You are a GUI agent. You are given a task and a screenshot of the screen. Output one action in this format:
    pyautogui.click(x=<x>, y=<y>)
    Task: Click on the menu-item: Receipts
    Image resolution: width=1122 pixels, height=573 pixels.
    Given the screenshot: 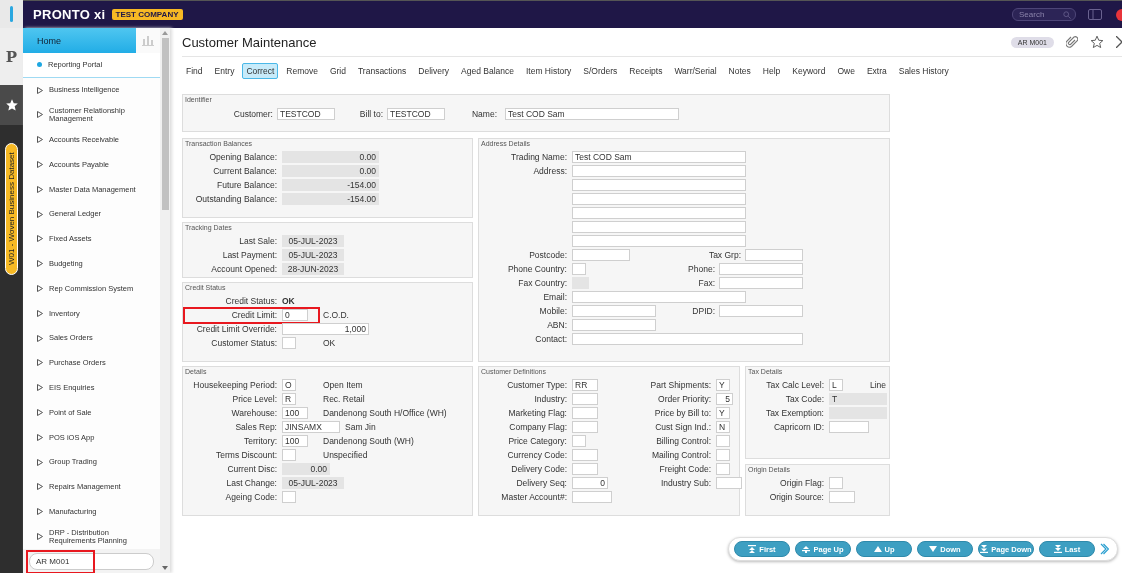 What is the action you would take?
    pyautogui.click(x=646, y=71)
    